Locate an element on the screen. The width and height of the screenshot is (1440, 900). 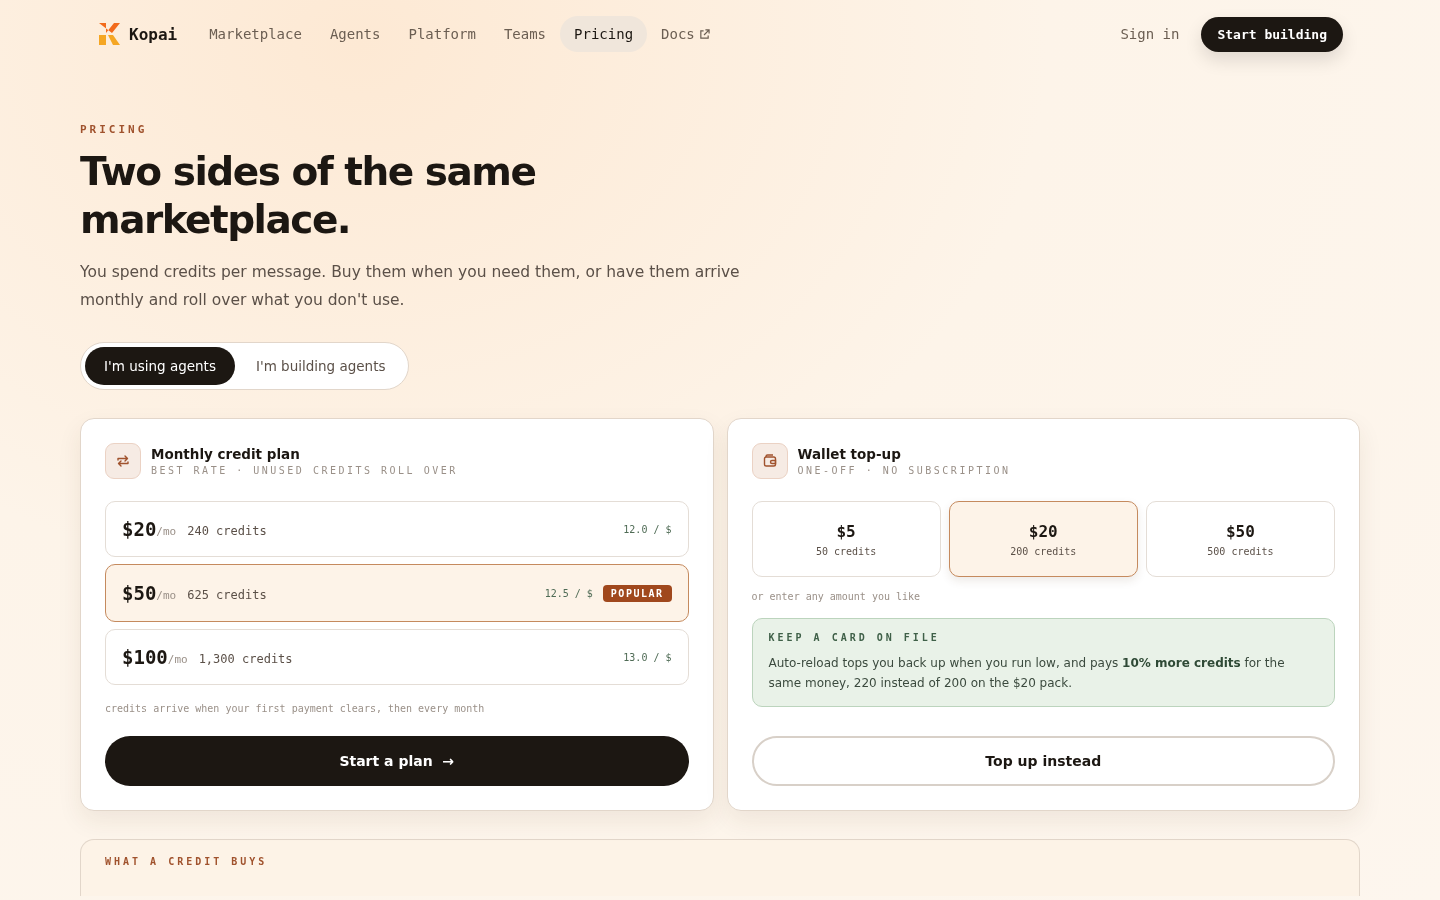
plan-note: credits arrive when your first payment clears, then every month is located at coordinates (295, 708).